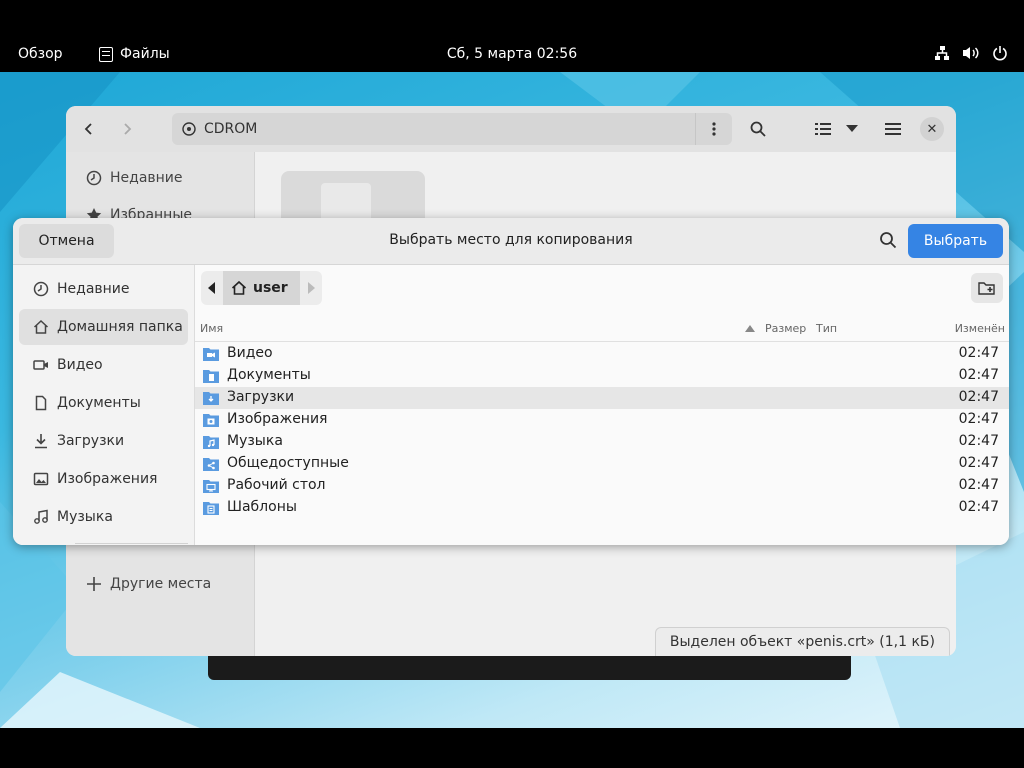  What do you see at coordinates (277, 419) in the screenshot?
I see `file-name: Изображения` at bounding box center [277, 419].